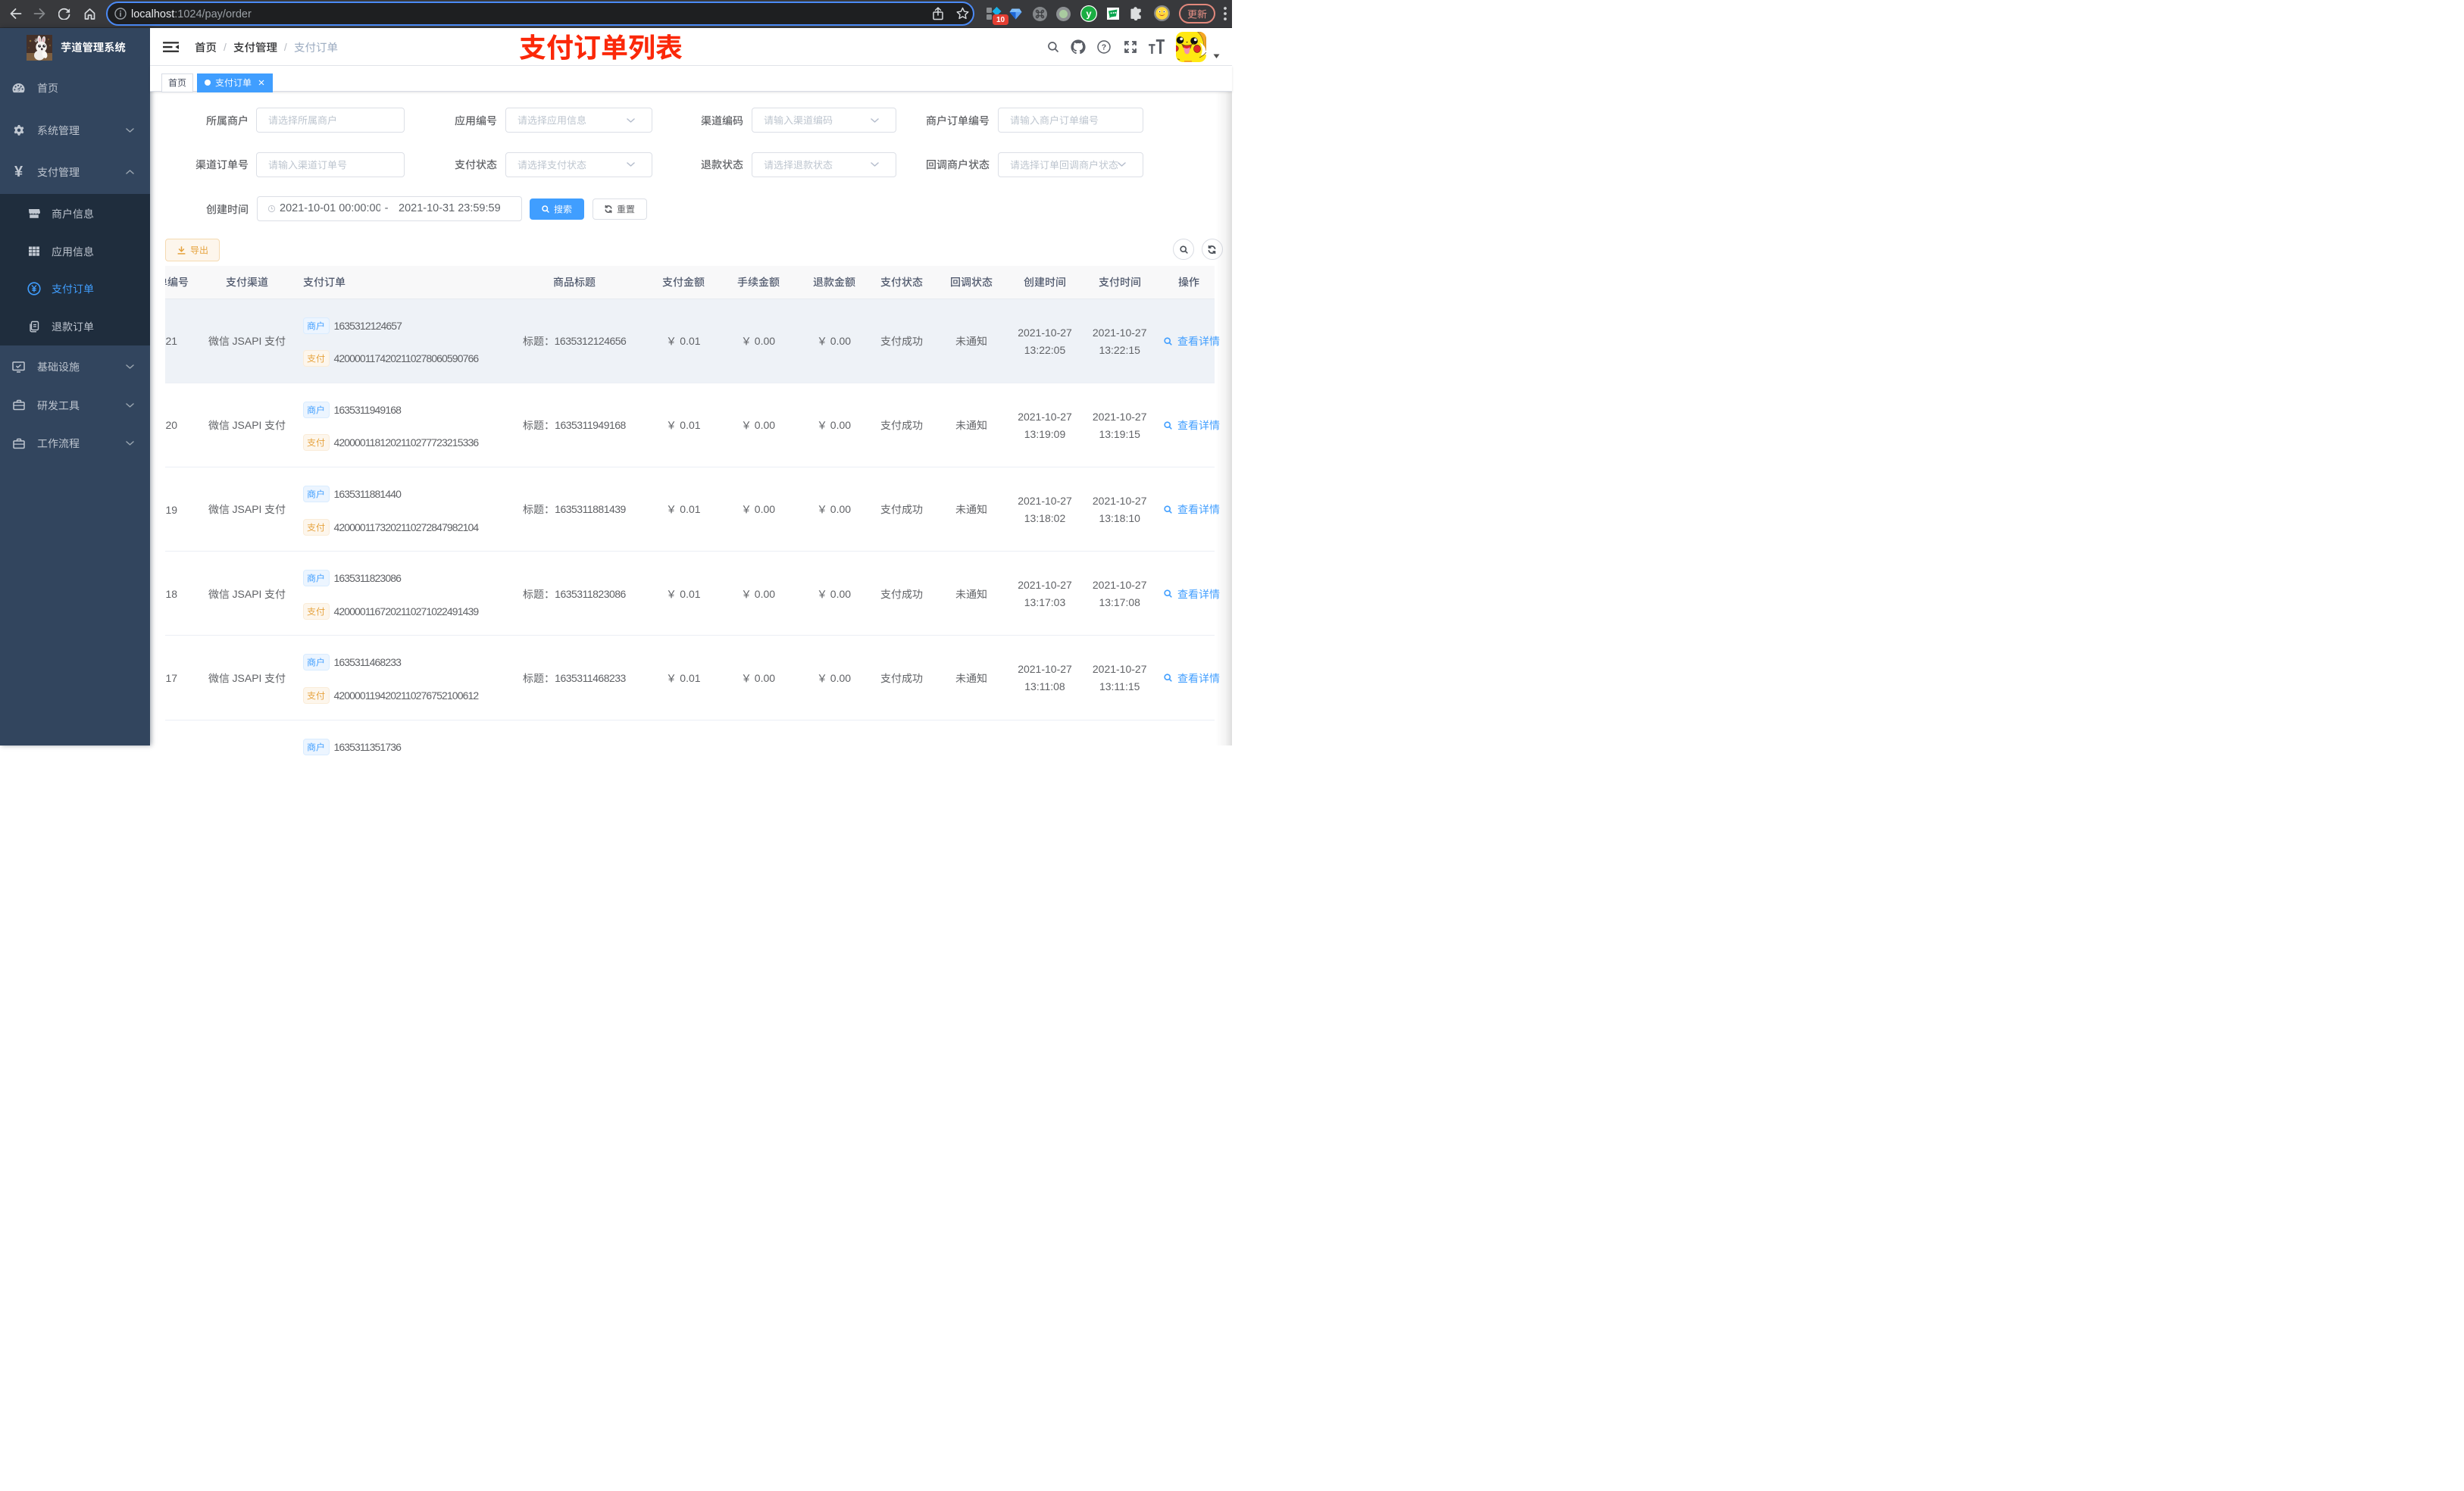  Describe the element at coordinates (1089, 13) in the screenshot. I see `svg-text: y` at that location.